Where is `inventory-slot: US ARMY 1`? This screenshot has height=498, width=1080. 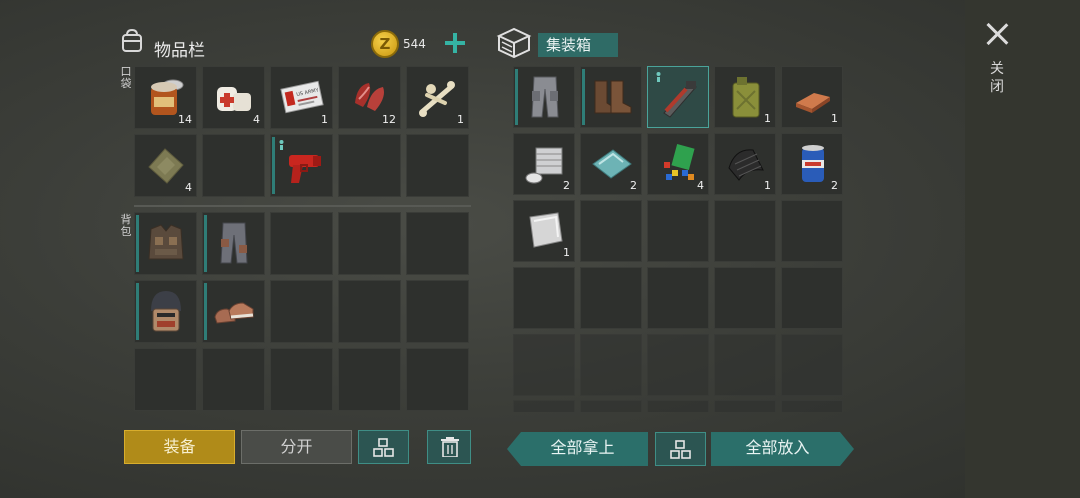 inventory-slot: US ARMY 1 is located at coordinates (301, 97).